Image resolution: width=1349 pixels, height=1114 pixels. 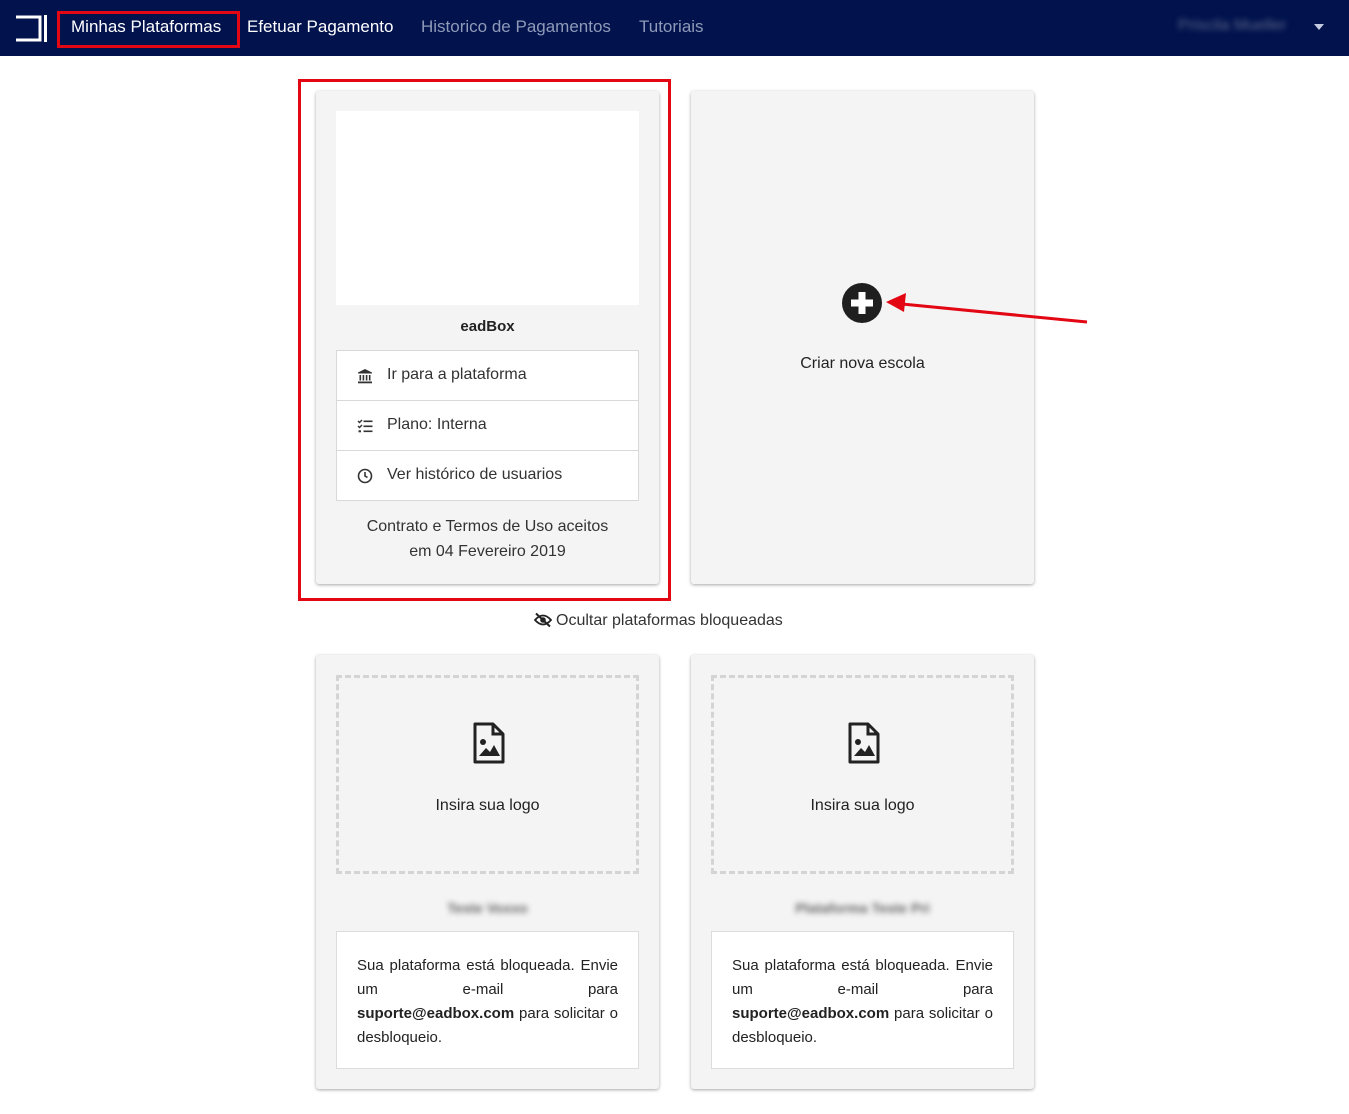 I want to click on platform-name: Plataforma Teste Pri, so click(x=862, y=908).